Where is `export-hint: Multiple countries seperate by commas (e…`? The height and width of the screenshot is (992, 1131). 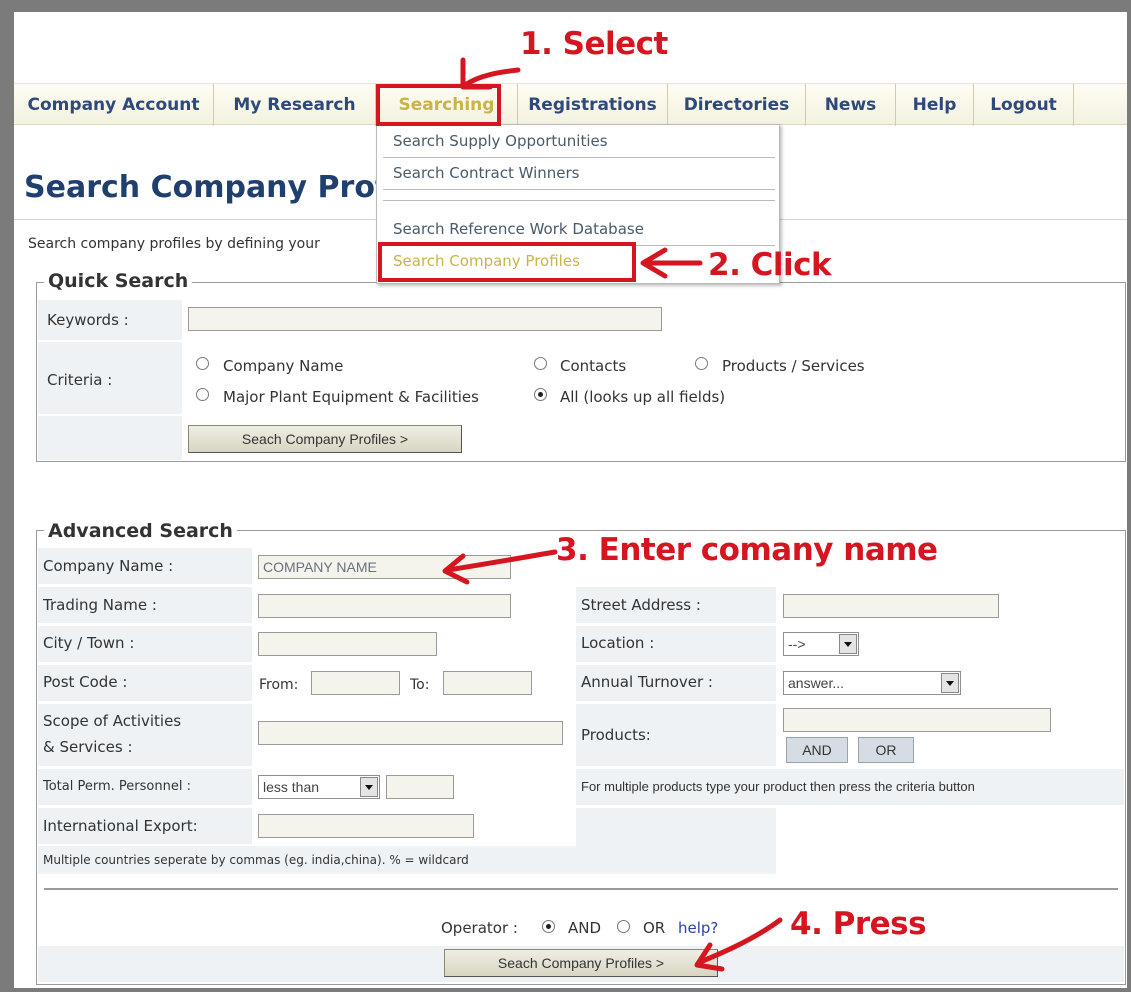
export-hint: Multiple countries seperate by commas (e… is located at coordinates (256, 860).